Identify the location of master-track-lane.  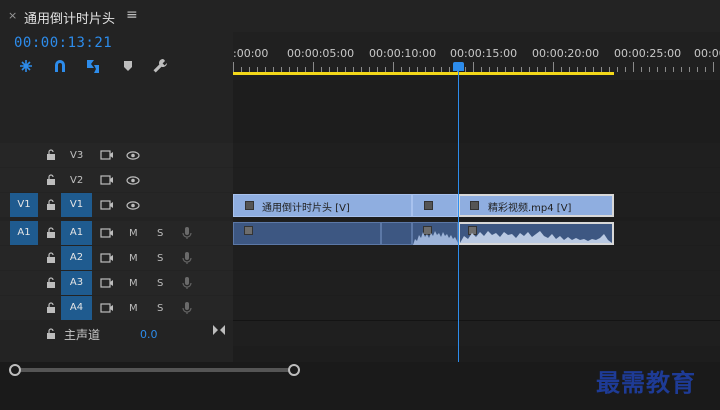
(476, 333).